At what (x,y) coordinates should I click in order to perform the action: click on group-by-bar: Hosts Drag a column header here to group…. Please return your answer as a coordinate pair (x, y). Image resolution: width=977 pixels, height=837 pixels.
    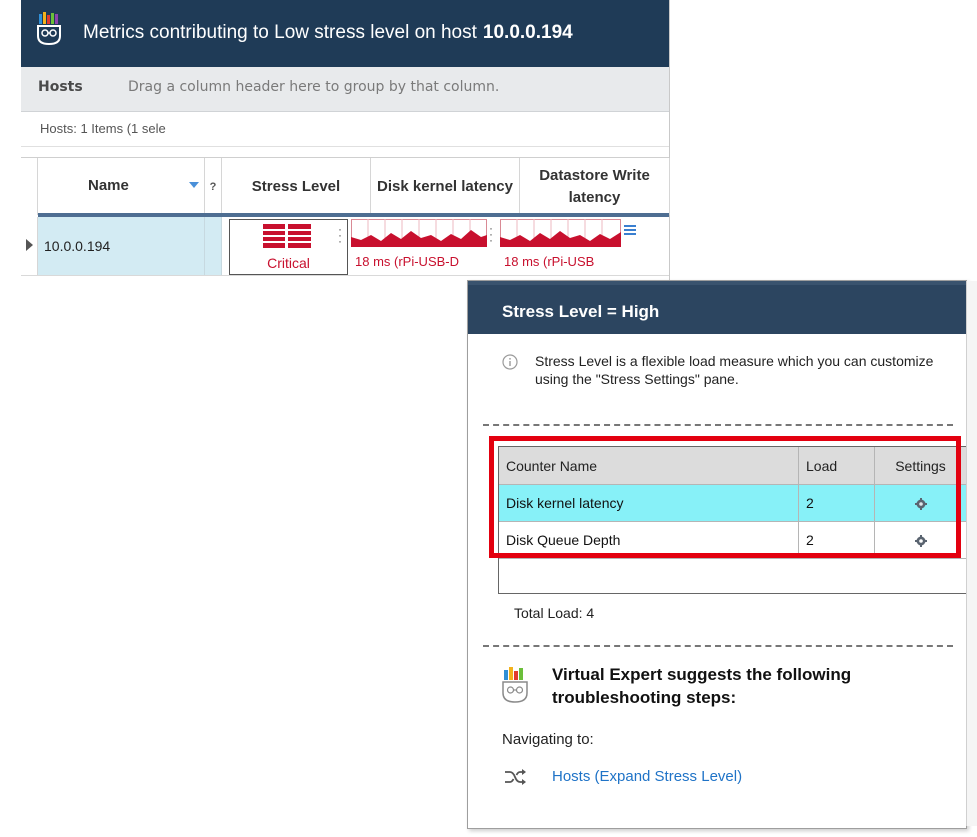
    Looking at the image, I should click on (345, 89).